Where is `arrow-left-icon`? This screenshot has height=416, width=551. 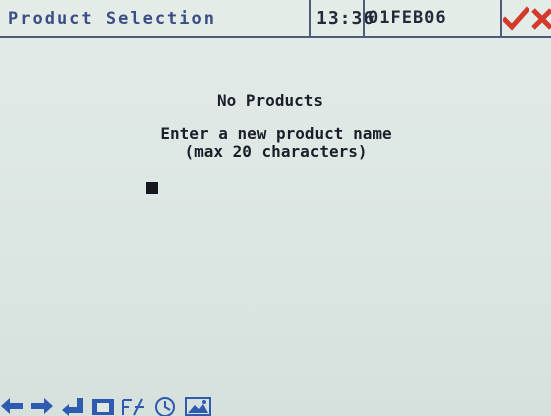 arrow-left-icon is located at coordinates (12, 406).